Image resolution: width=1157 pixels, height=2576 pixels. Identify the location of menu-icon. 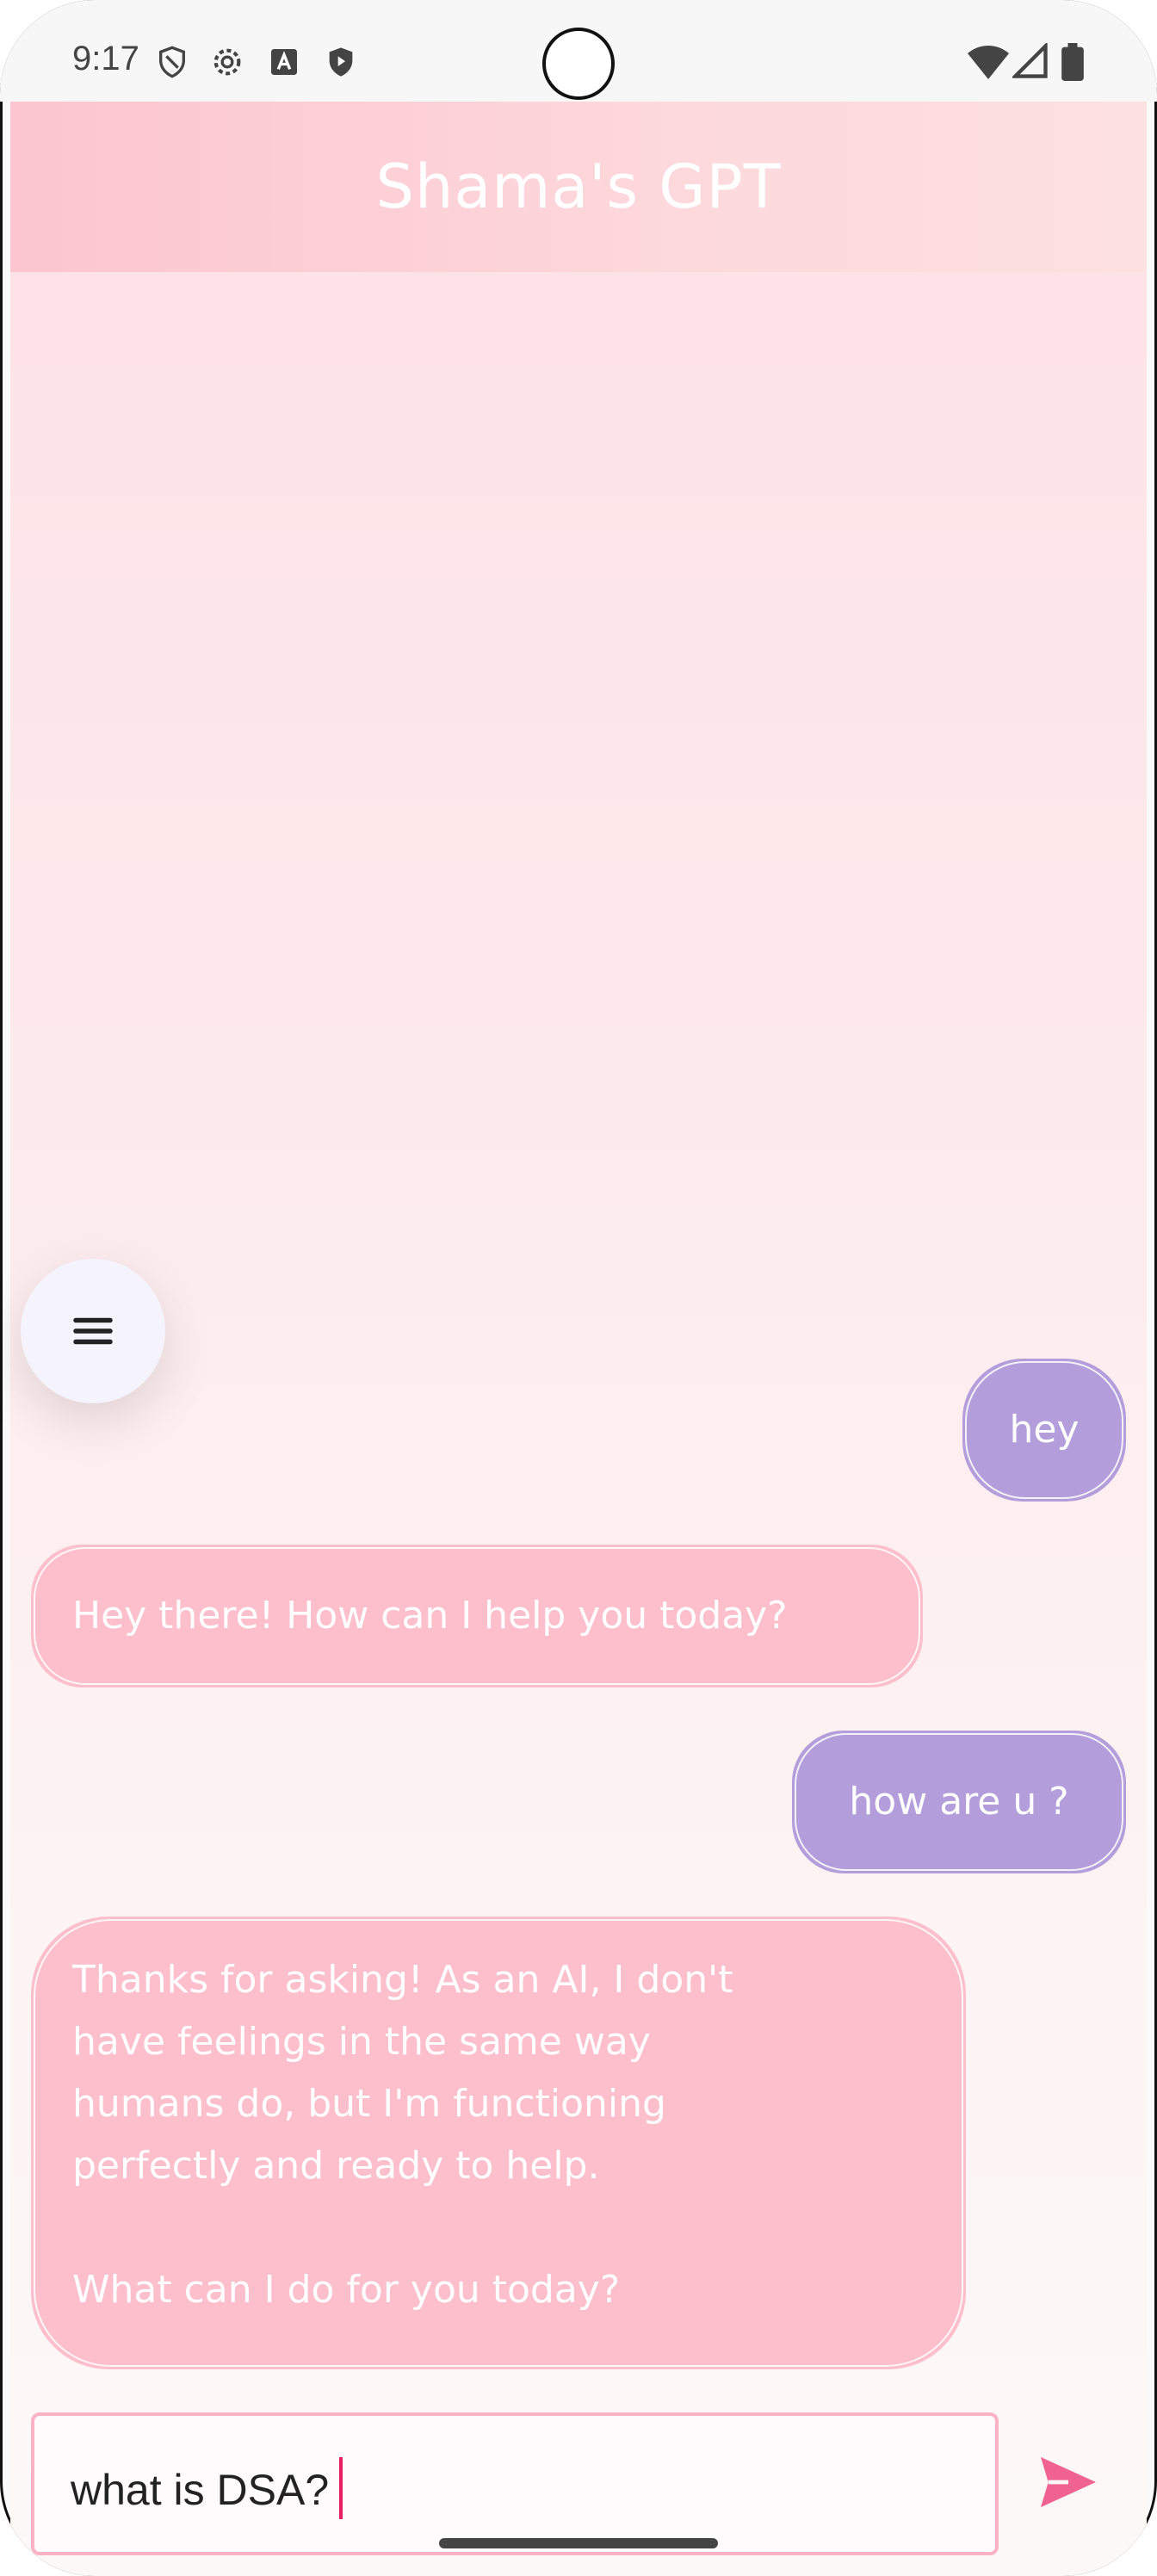
(93, 1331).